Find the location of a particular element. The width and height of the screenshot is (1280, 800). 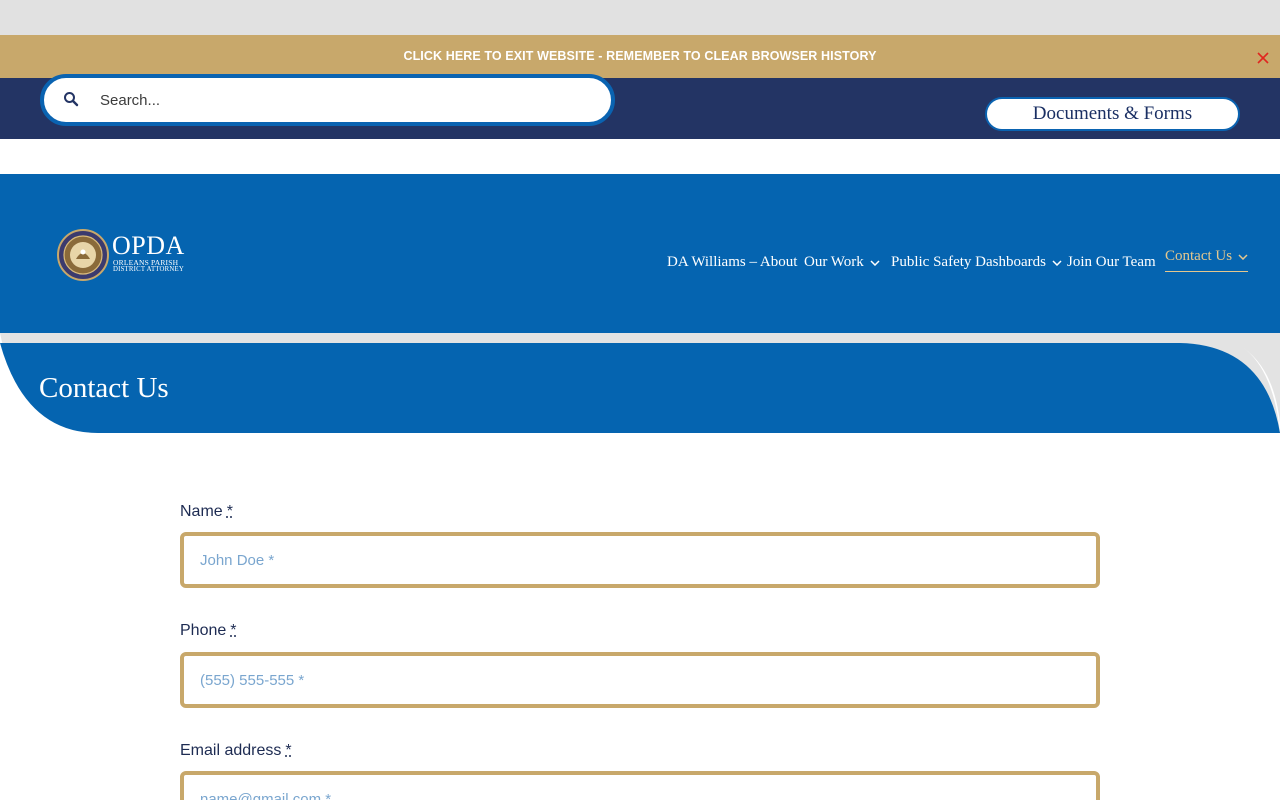

name-field-label: Name * is located at coordinates (206, 512).